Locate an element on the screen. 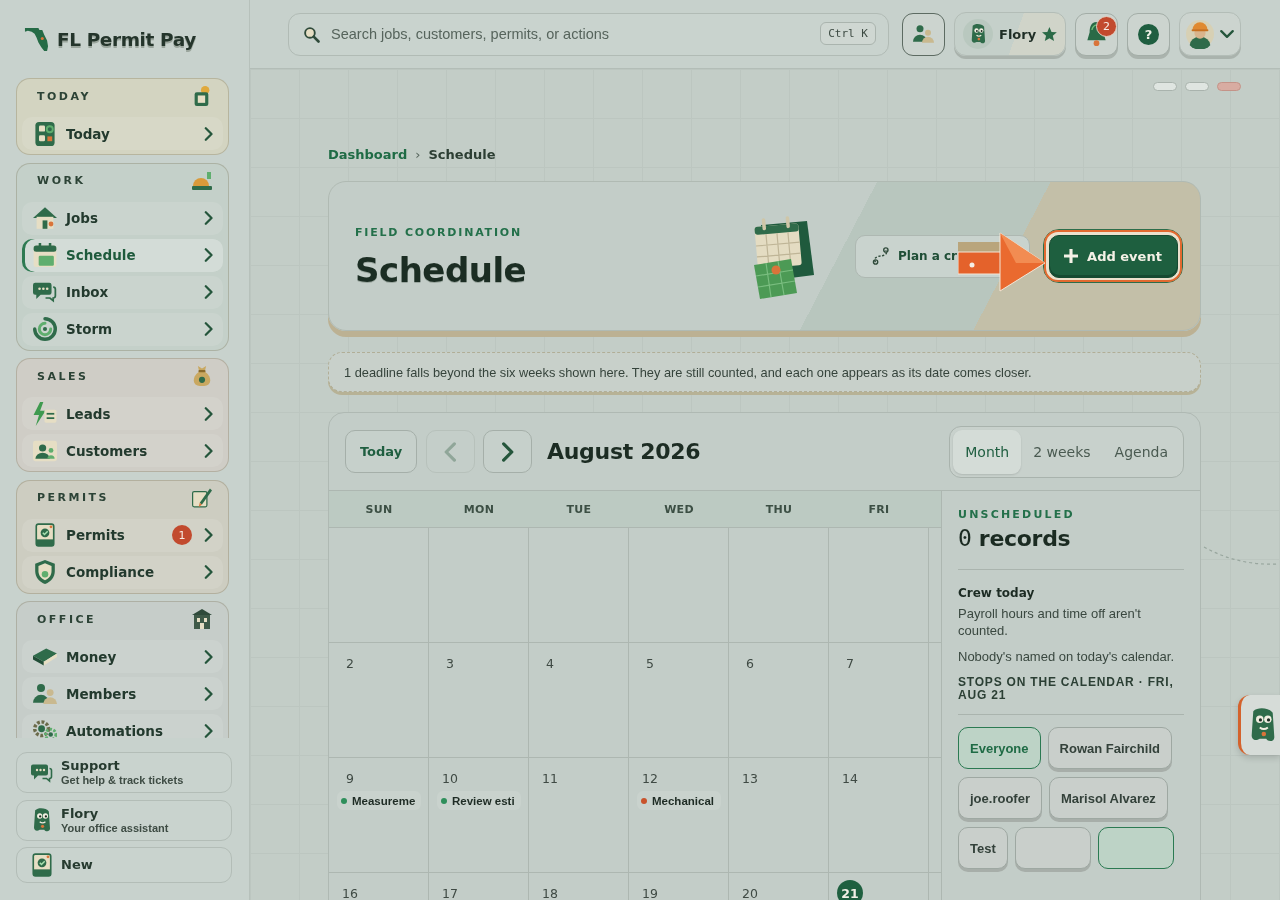 The width and height of the screenshot is (1280, 900). sidebar-item: Permits 1 is located at coordinates (122, 535).